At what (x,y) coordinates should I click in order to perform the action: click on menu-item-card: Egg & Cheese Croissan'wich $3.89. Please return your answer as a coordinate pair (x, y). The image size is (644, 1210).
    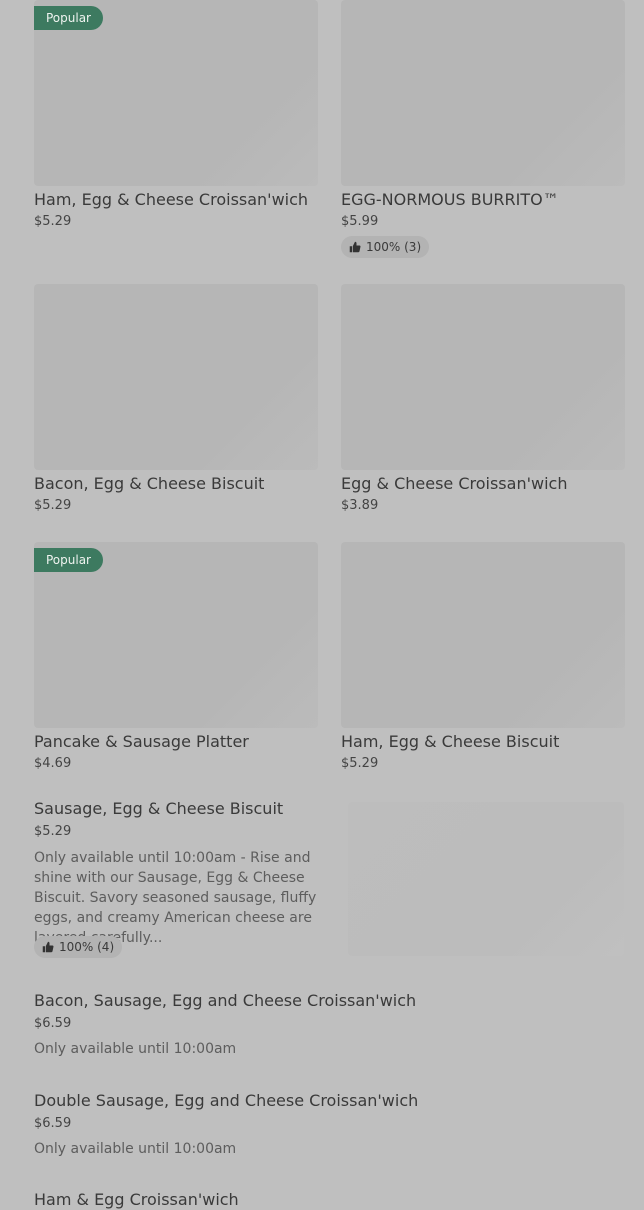
    Looking at the image, I should click on (483, 398).